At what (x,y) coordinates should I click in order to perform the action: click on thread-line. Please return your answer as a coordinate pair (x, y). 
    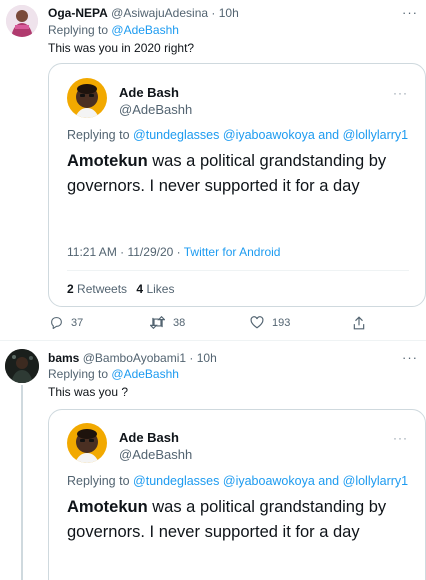
    Looking at the image, I should click on (22, 482).